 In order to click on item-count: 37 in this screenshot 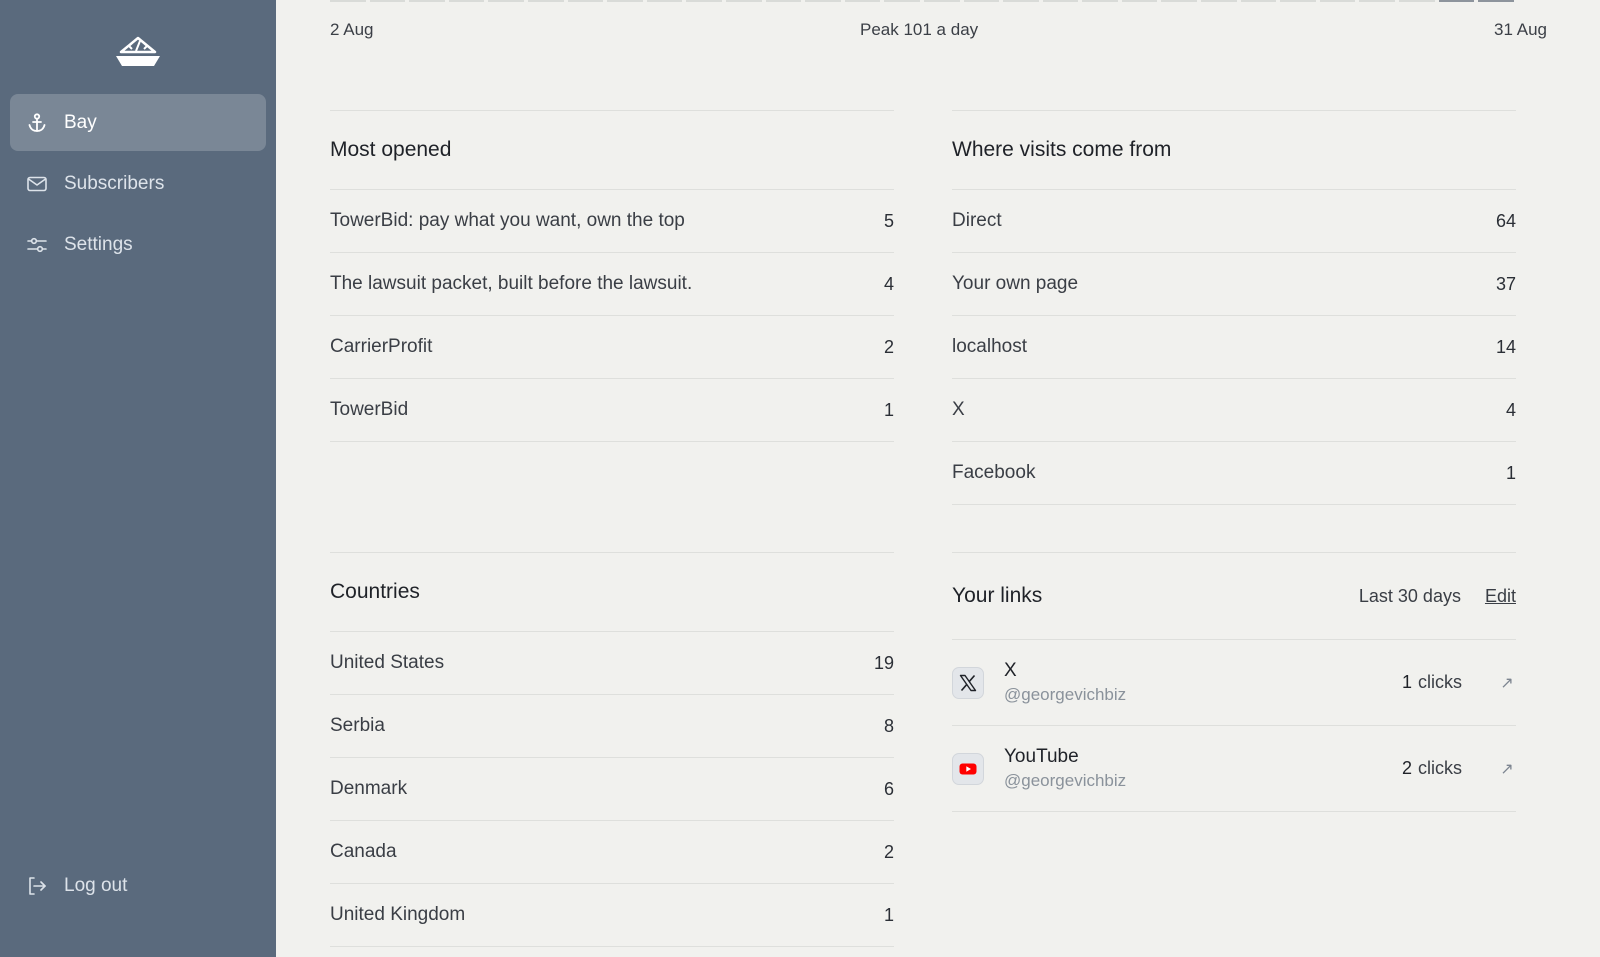, I will do `click(1505, 283)`.